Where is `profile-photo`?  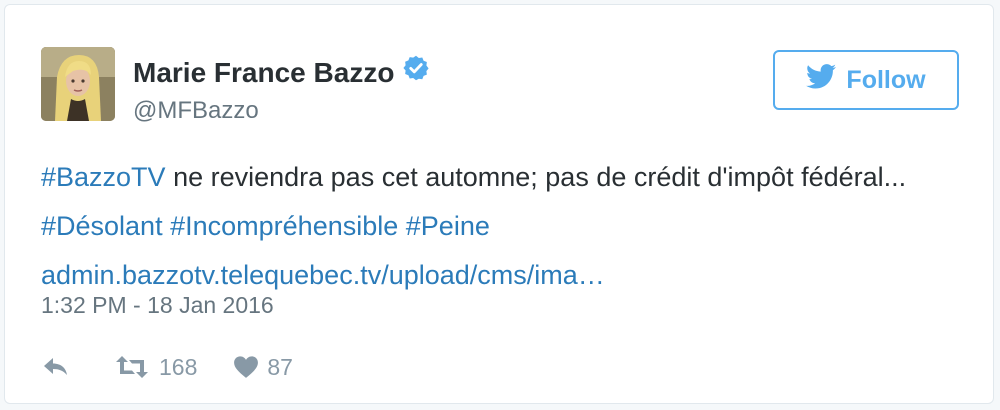 profile-photo is located at coordinates (78, 84).